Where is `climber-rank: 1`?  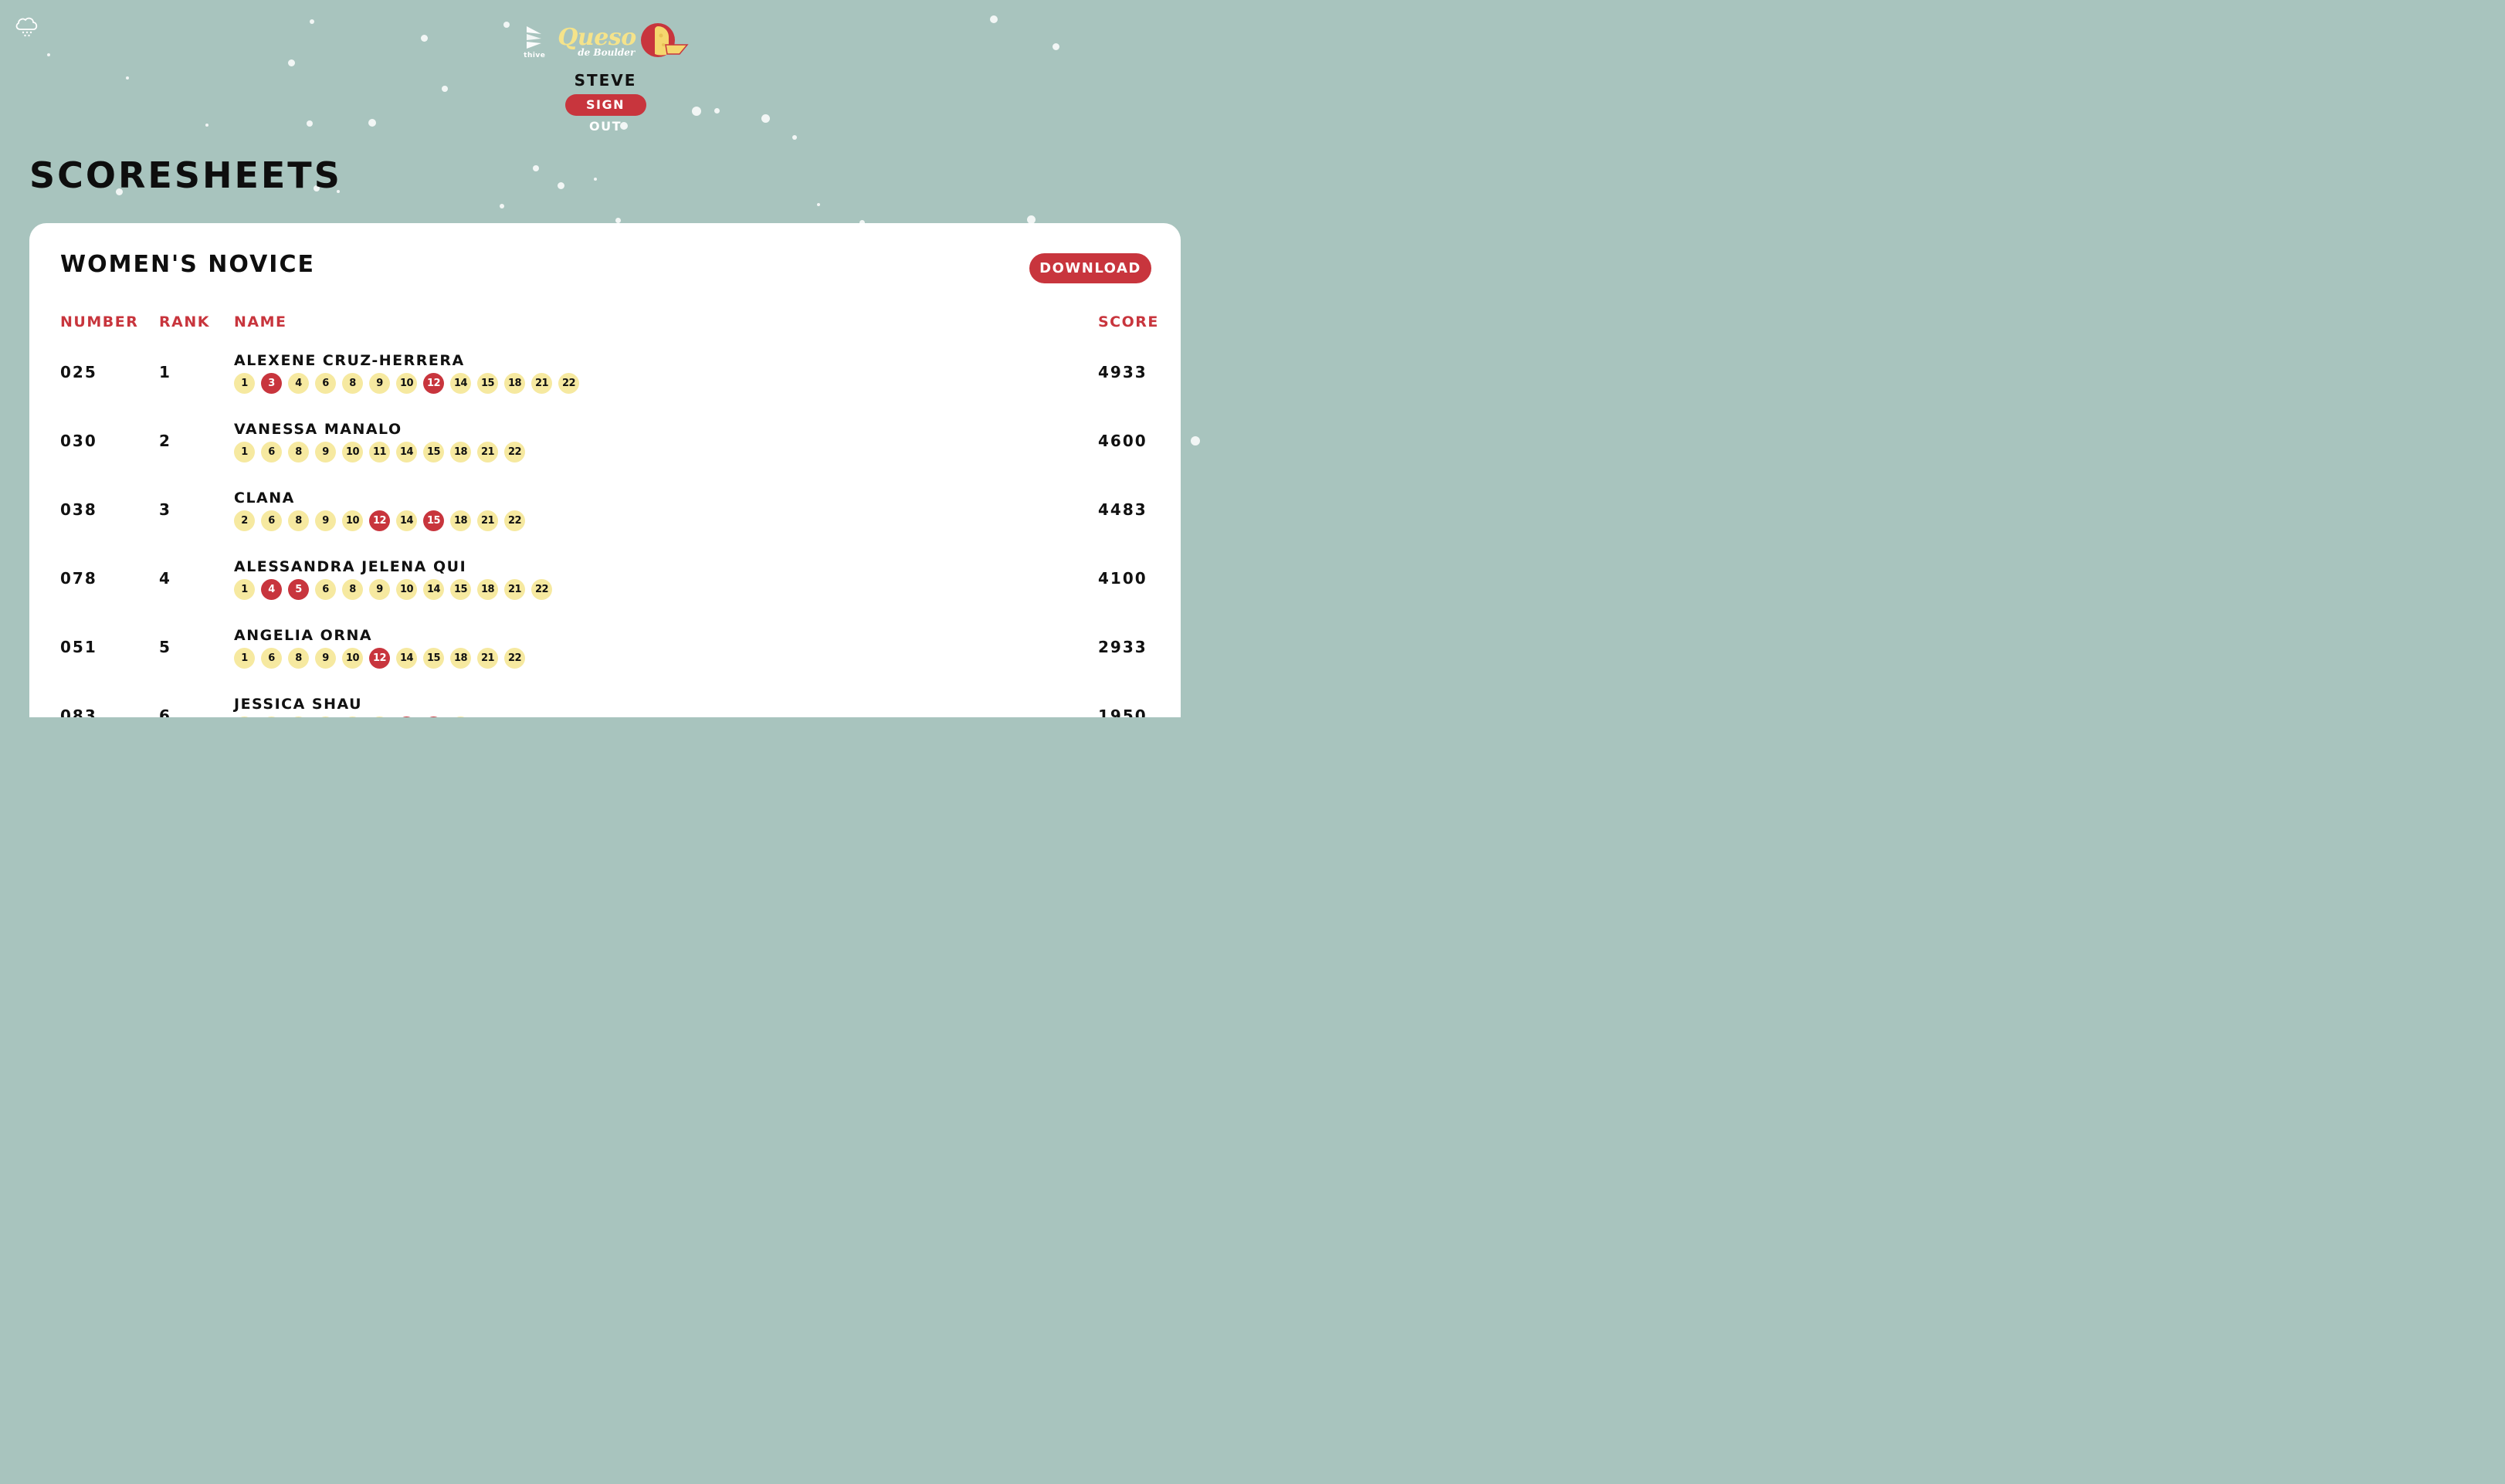
climber-rank: 1 is located at coordinates (165, 372).